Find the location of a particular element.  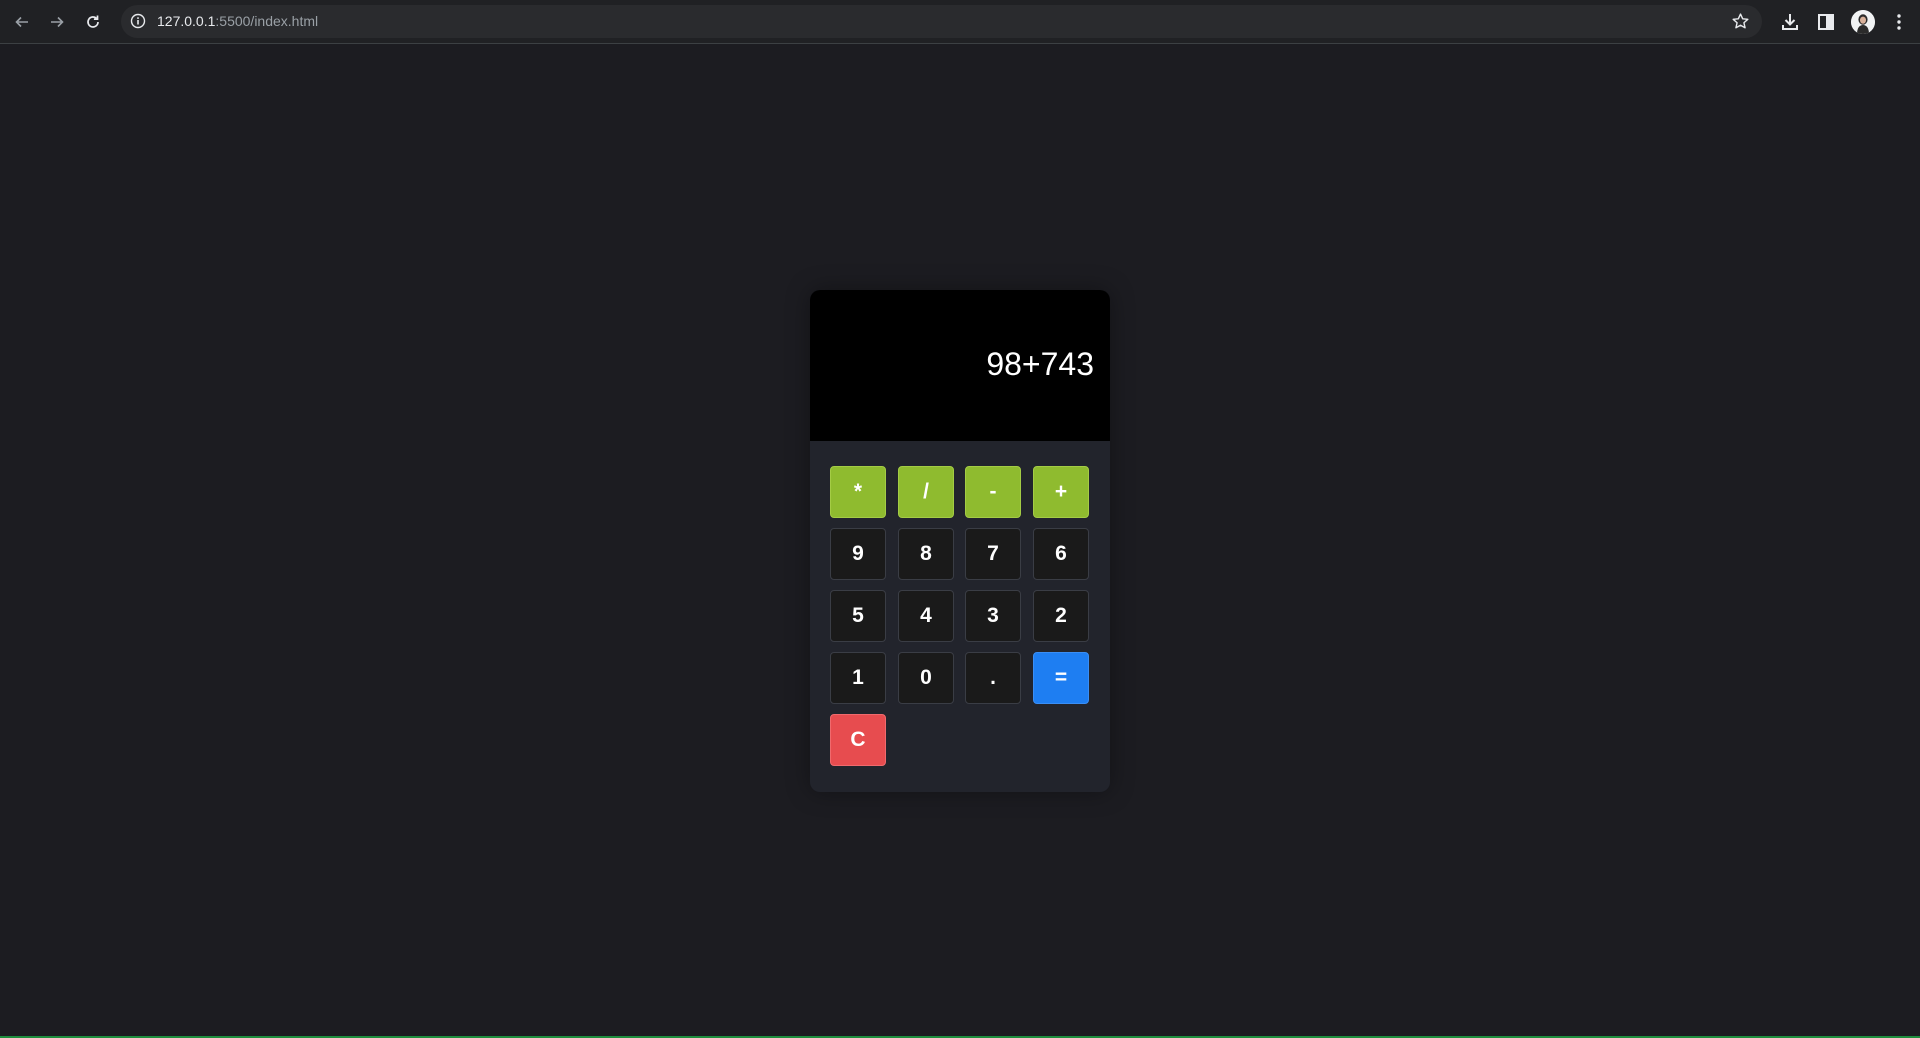

arrow-right-icon is located at coordinates (57, 22).